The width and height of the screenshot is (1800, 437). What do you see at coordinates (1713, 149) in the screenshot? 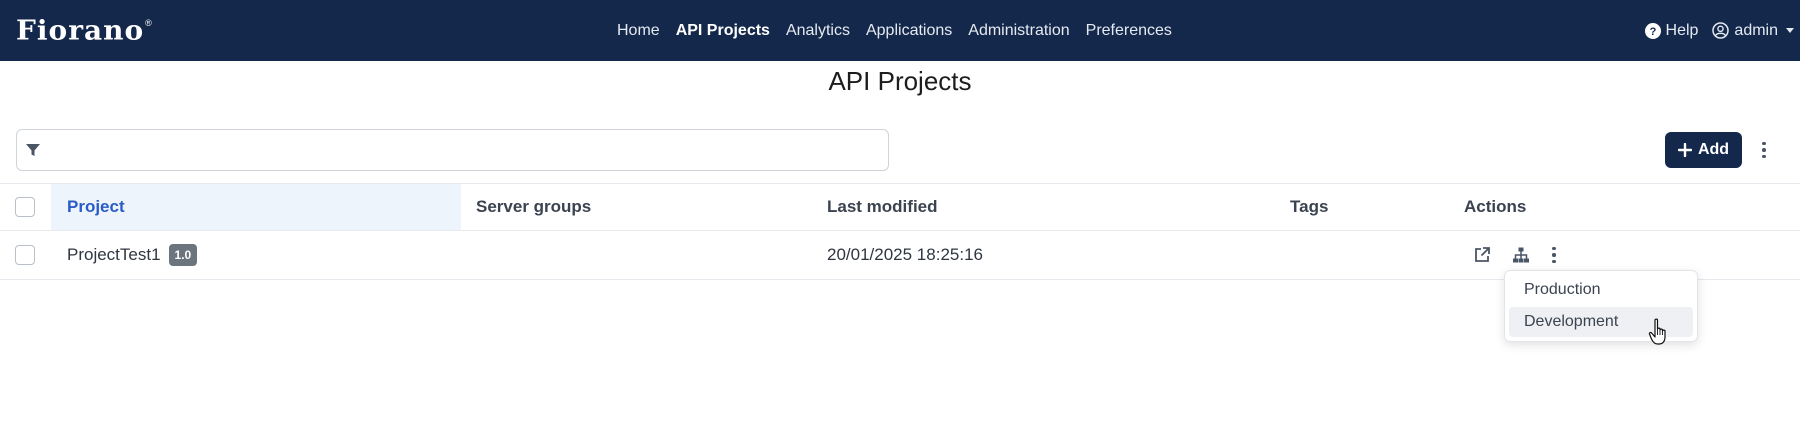
I see `add-label: Add` at bounding box center [1713, 149].